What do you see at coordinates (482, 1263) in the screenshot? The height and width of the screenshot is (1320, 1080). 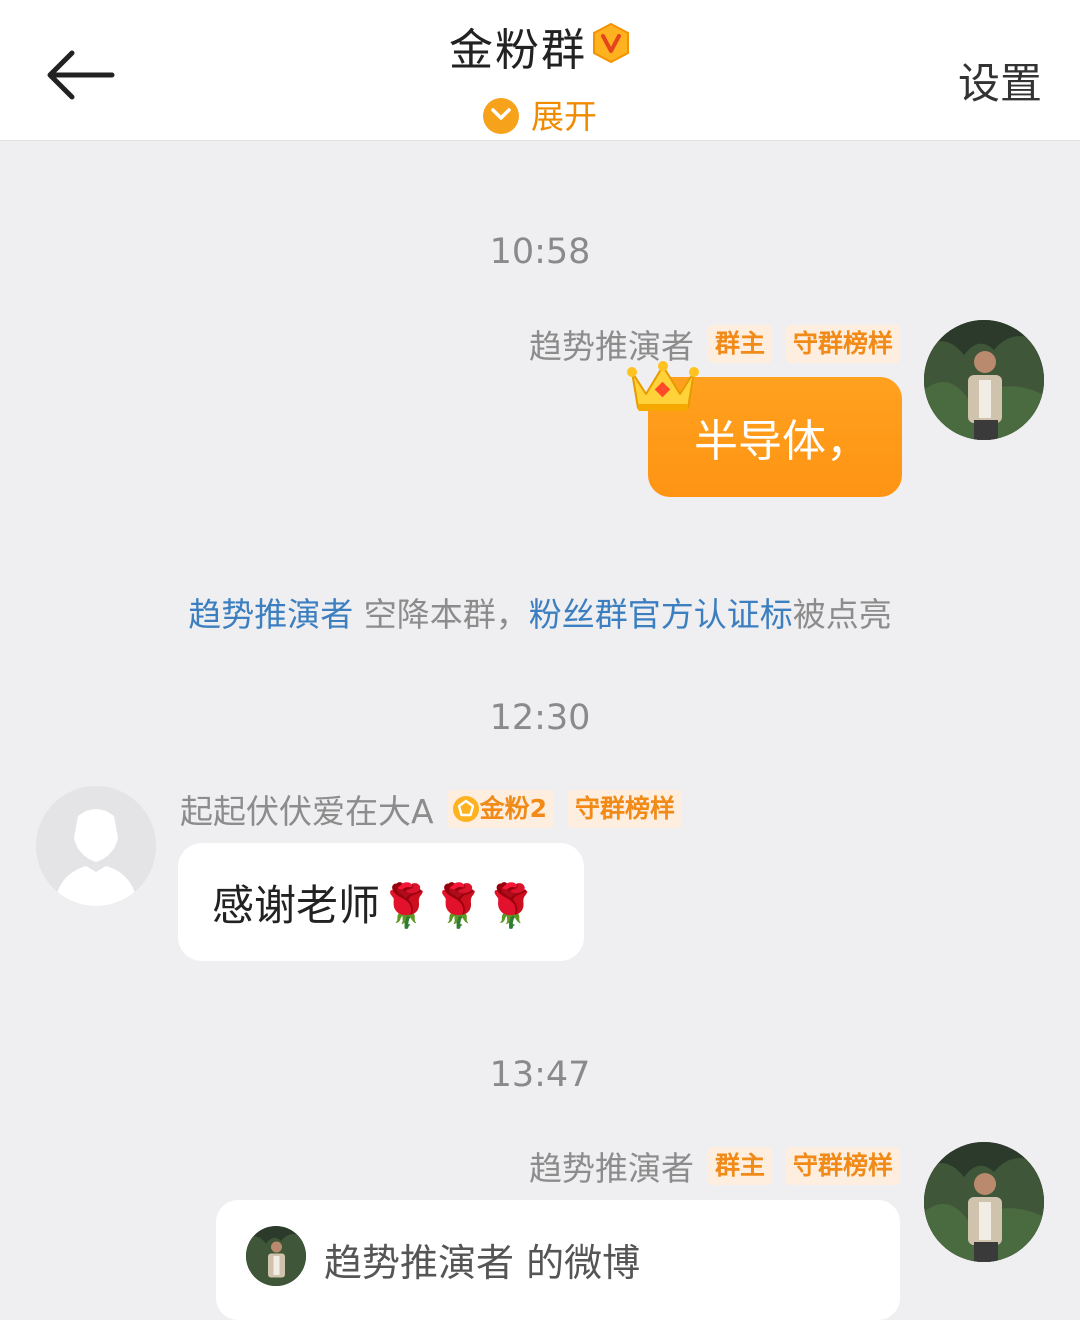 I see `card-title: 趋势推演者 的微博` at bounding box center [482, 1263].